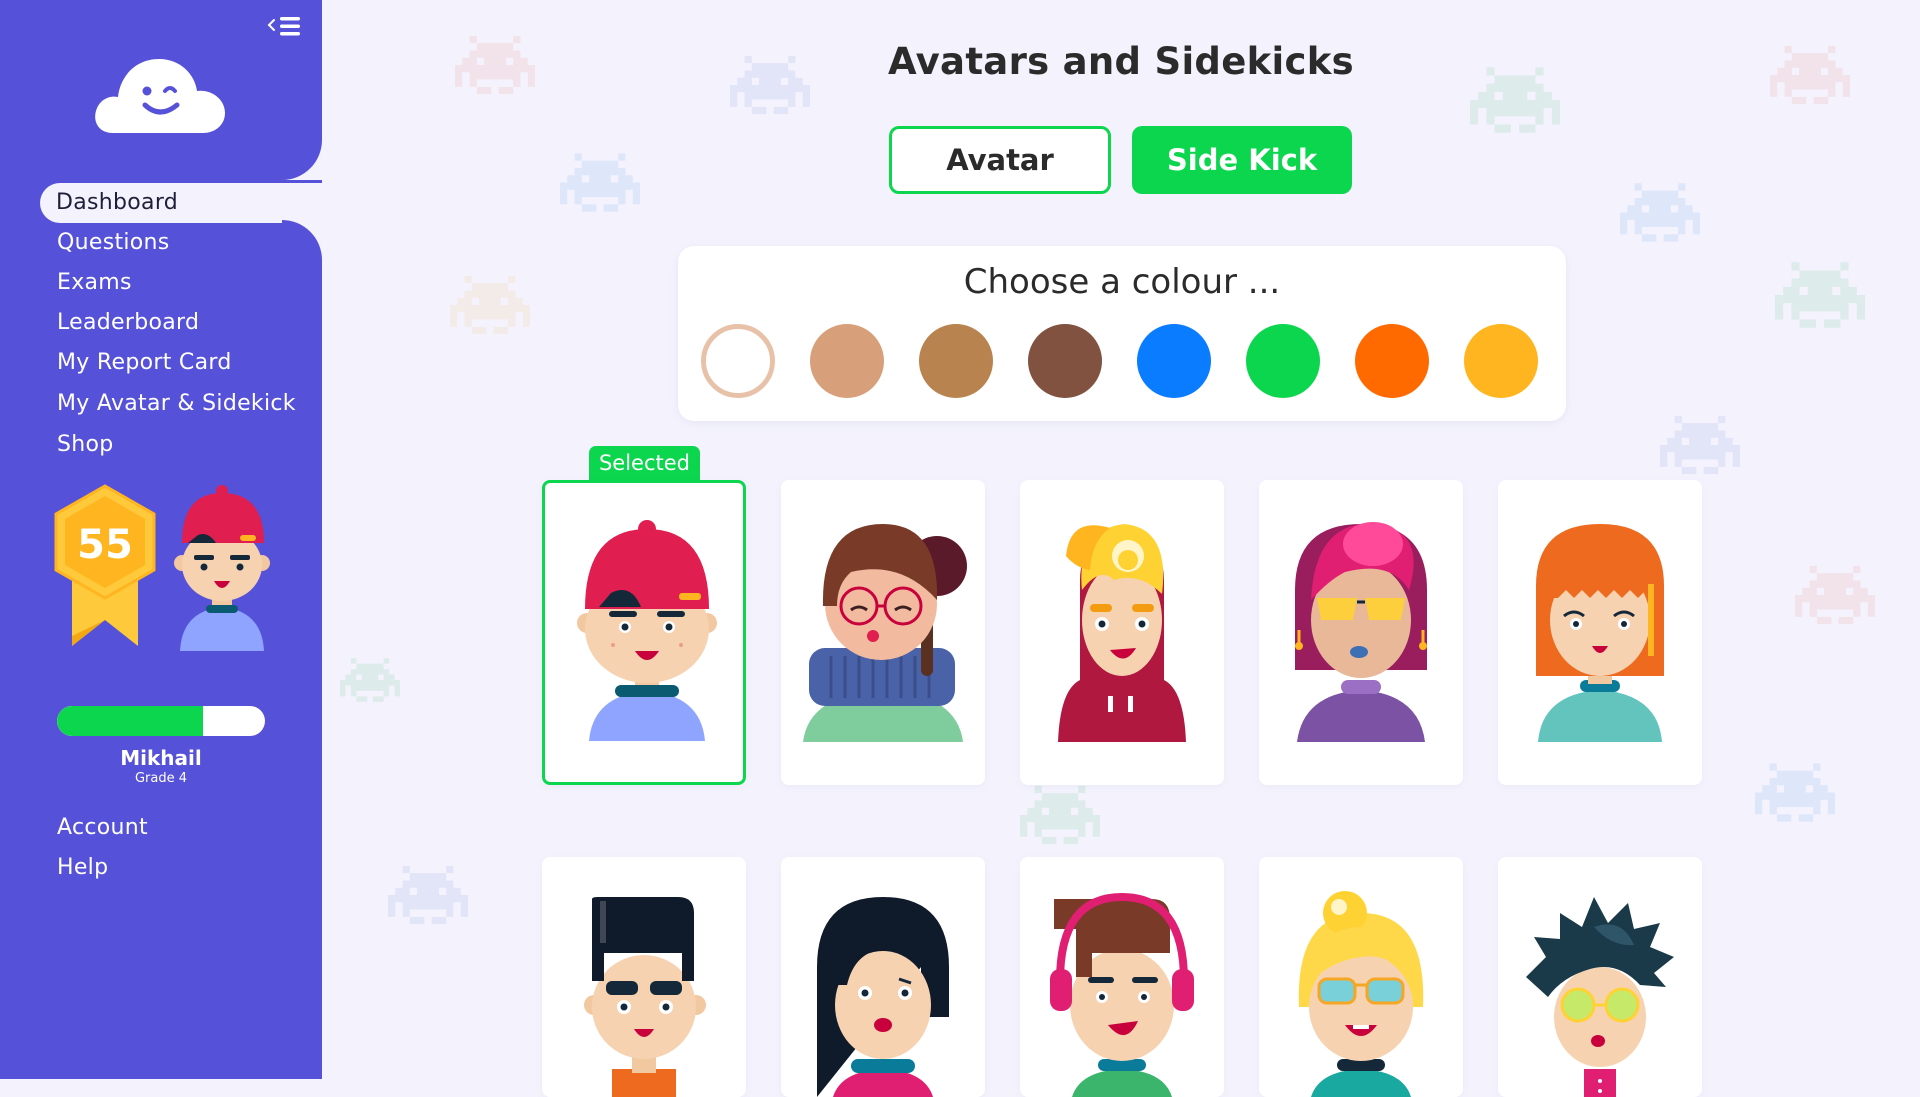 The image size is (1920, 1097). Describe the element at coordinates (161, 404) in the screenshot. I see `nav-avatar-sidekick: My Avatar & Sidekick` at that location.